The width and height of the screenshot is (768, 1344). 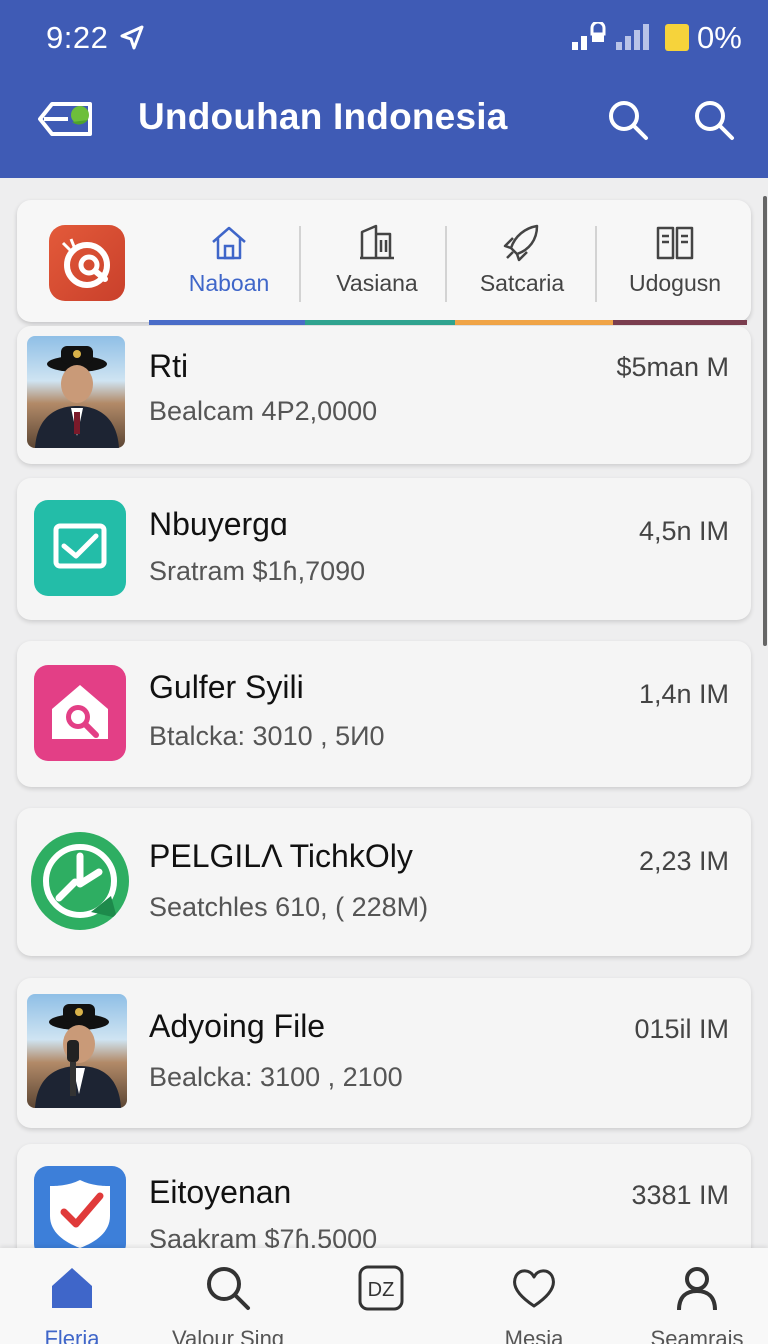 What do you see at coordinates (675, 283) in the screenshot?
I see `tab-label: Udogusn` at bounding box center [675, 283].